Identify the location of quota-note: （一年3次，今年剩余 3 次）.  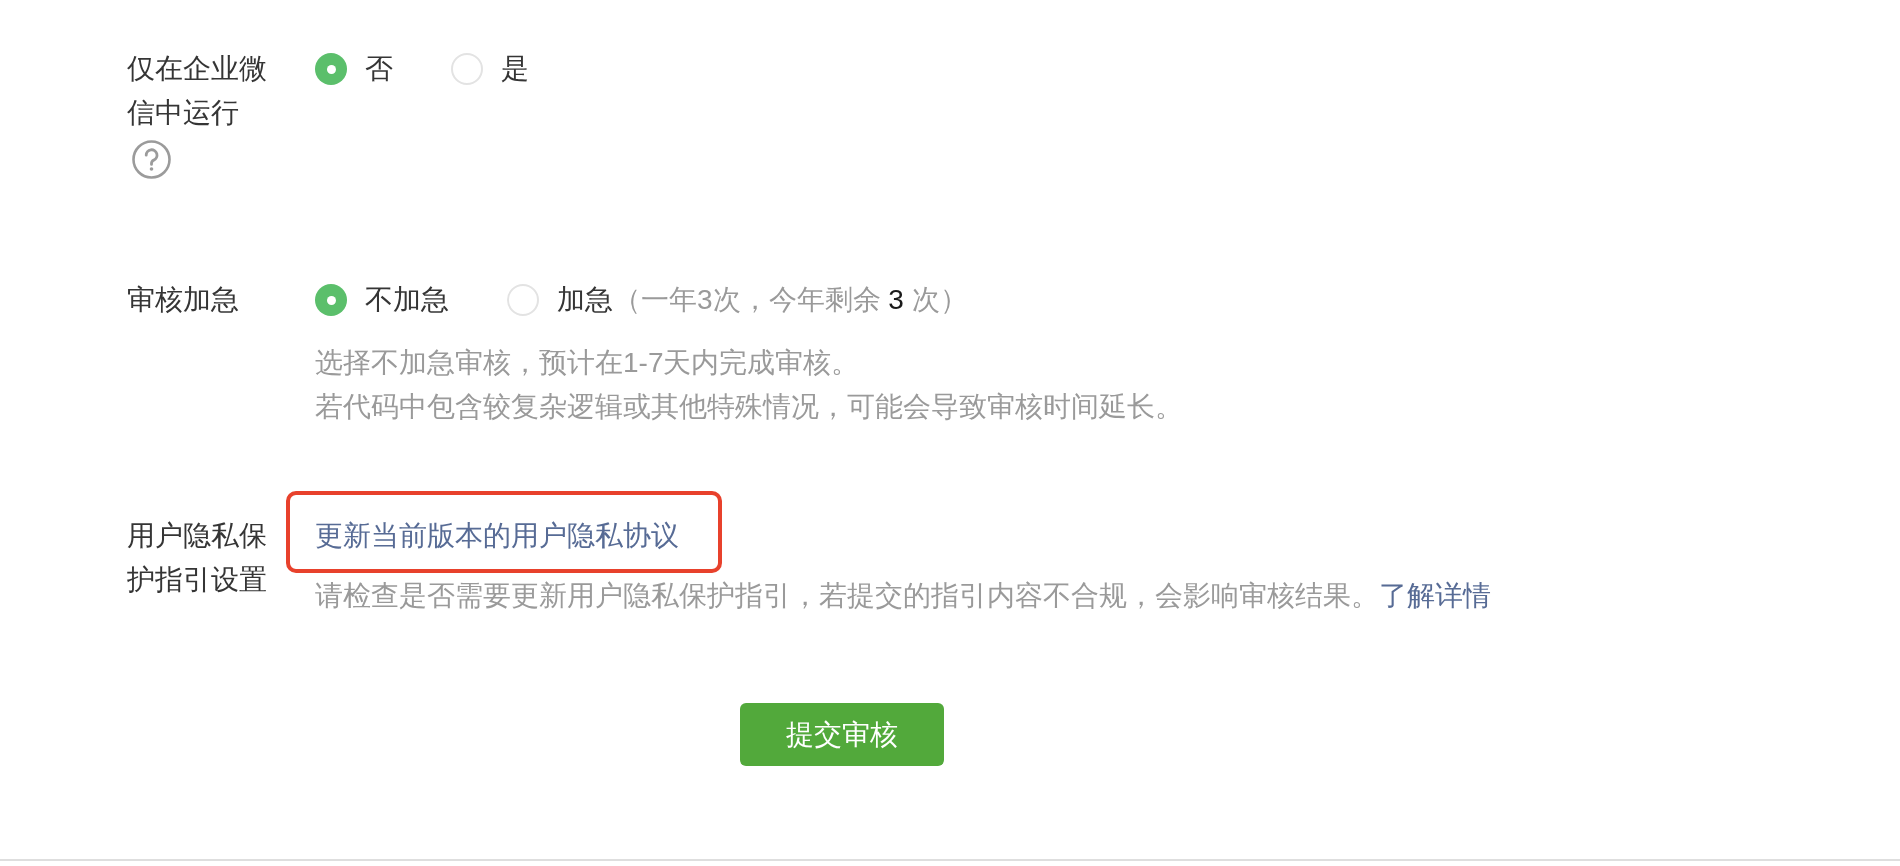
(790, 300).